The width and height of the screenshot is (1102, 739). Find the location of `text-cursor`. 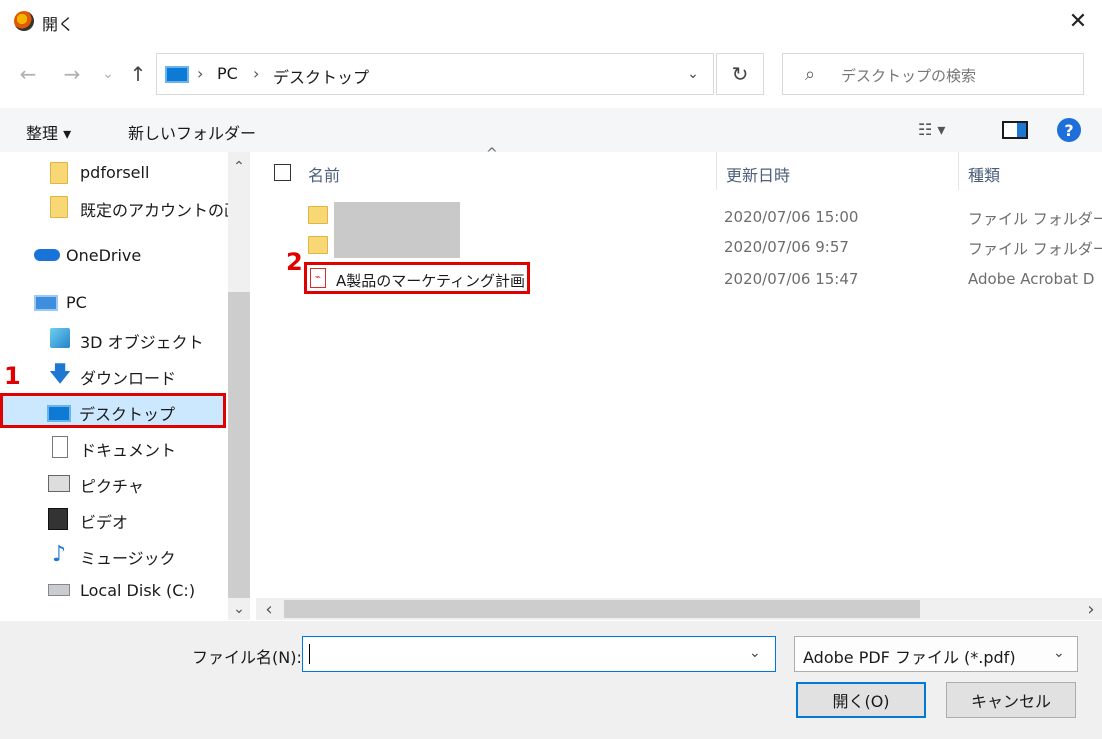

text-cursor is located at coordinates (309, 654).